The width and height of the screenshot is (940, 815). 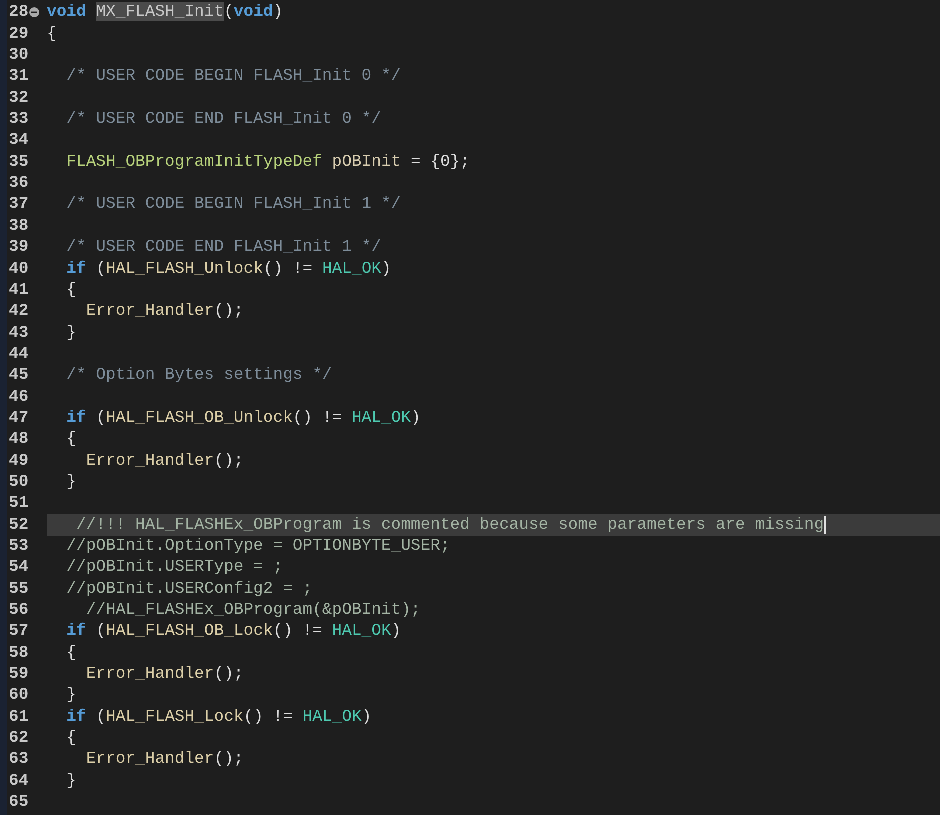 I want to click on code-line: if (HAL_FLASH_Lock() != HAL_OK), so click(x=219, y=717).